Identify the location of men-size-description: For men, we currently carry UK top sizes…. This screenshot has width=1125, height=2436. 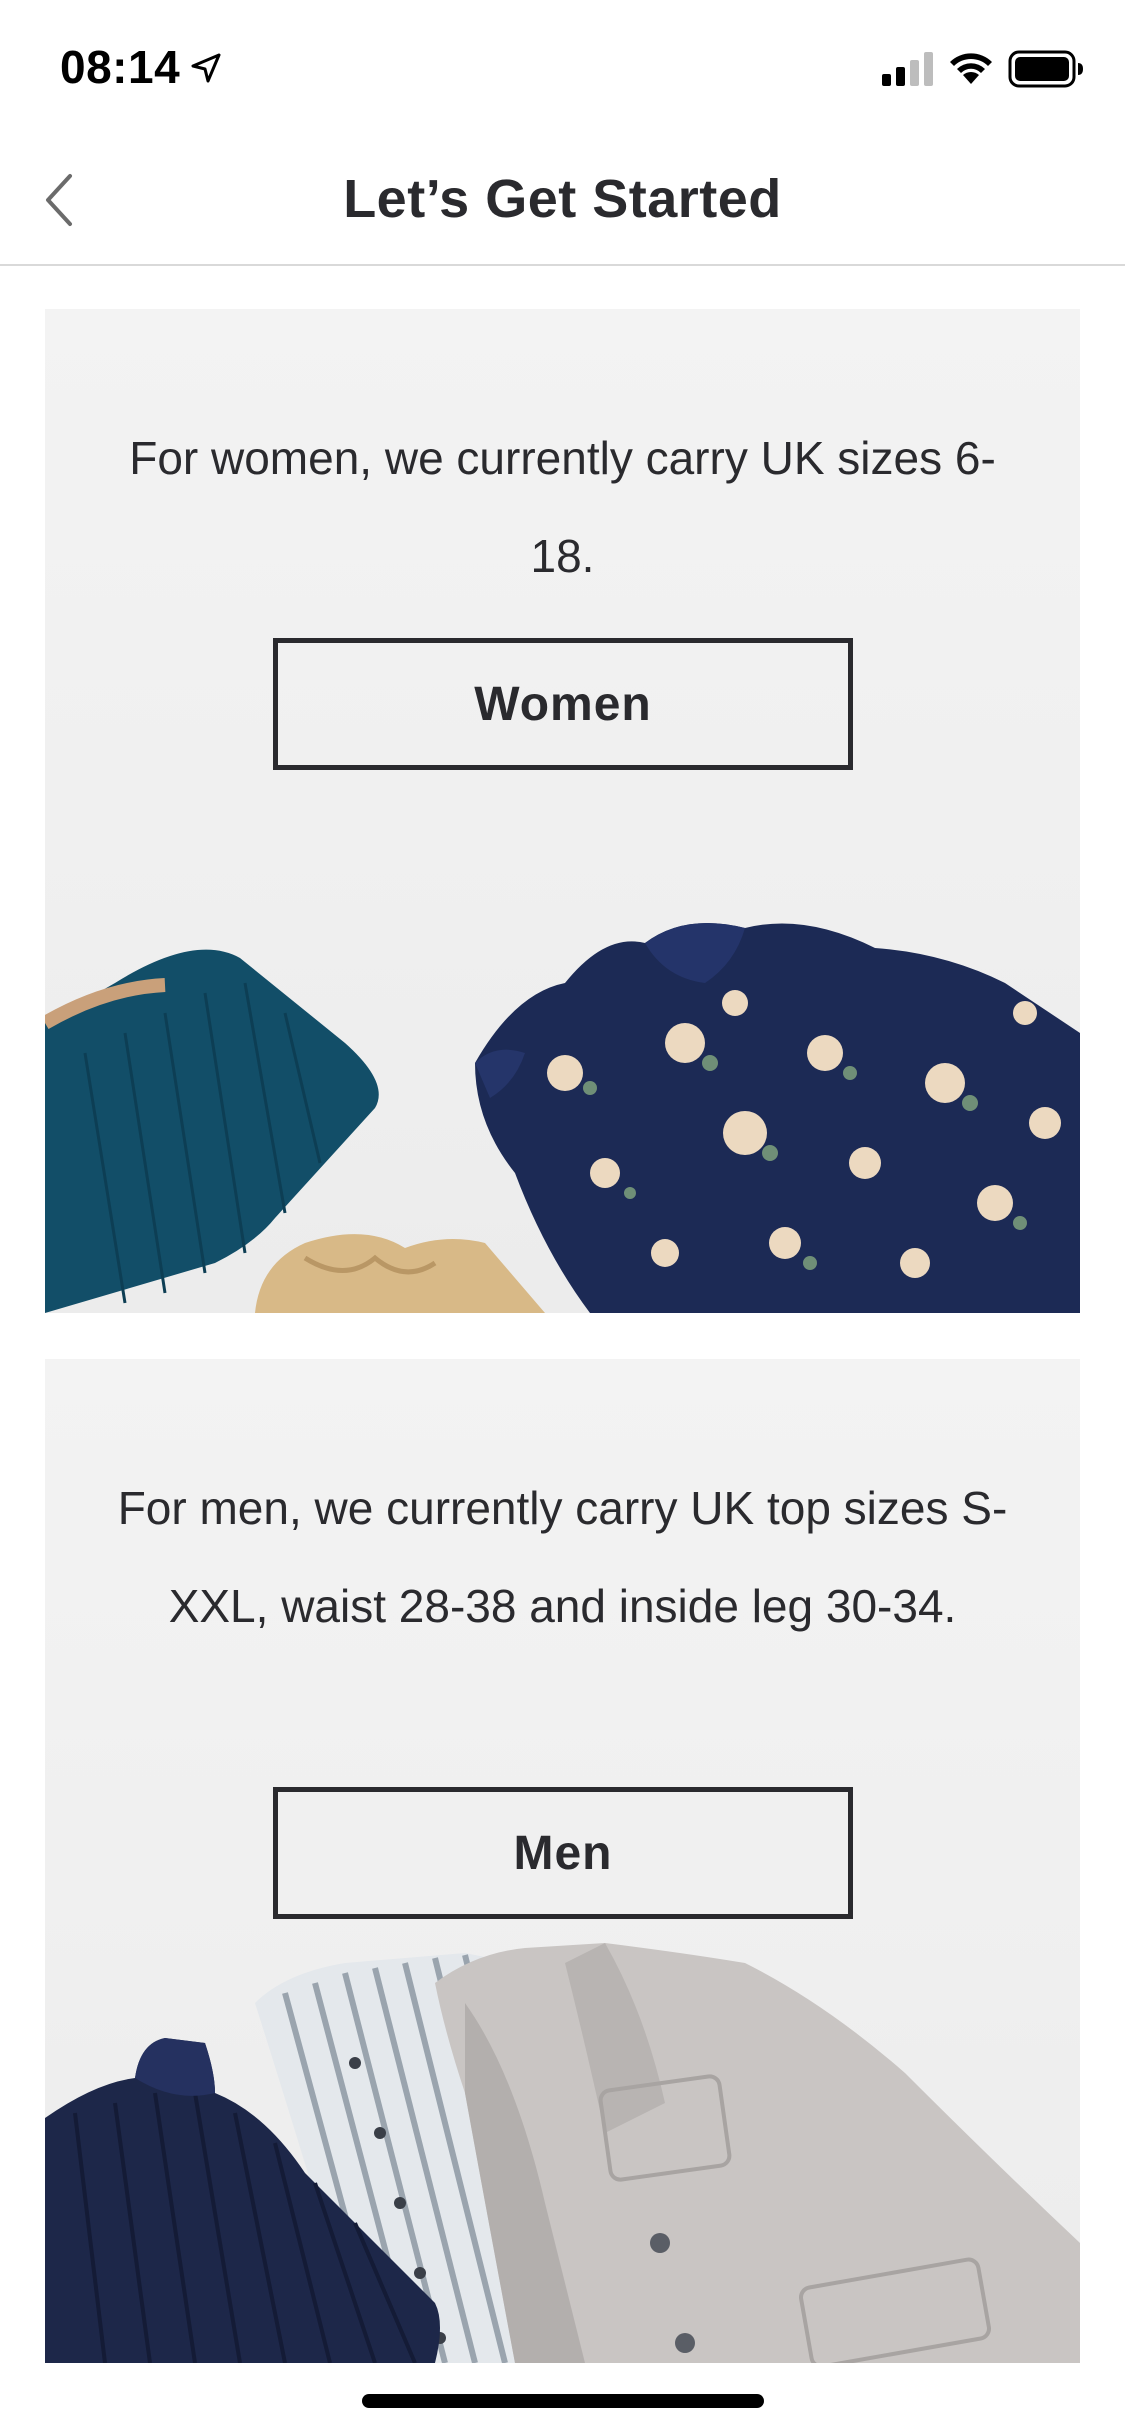
(562, 1557).